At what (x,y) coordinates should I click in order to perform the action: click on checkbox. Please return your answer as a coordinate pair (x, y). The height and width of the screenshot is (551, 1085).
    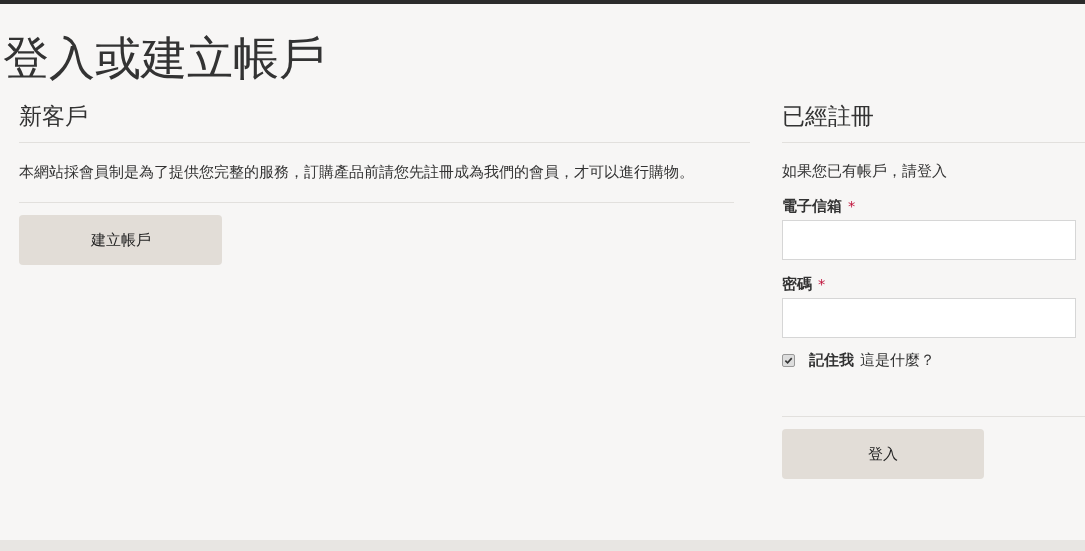
    Looking at the image, I should click on (788, 360).